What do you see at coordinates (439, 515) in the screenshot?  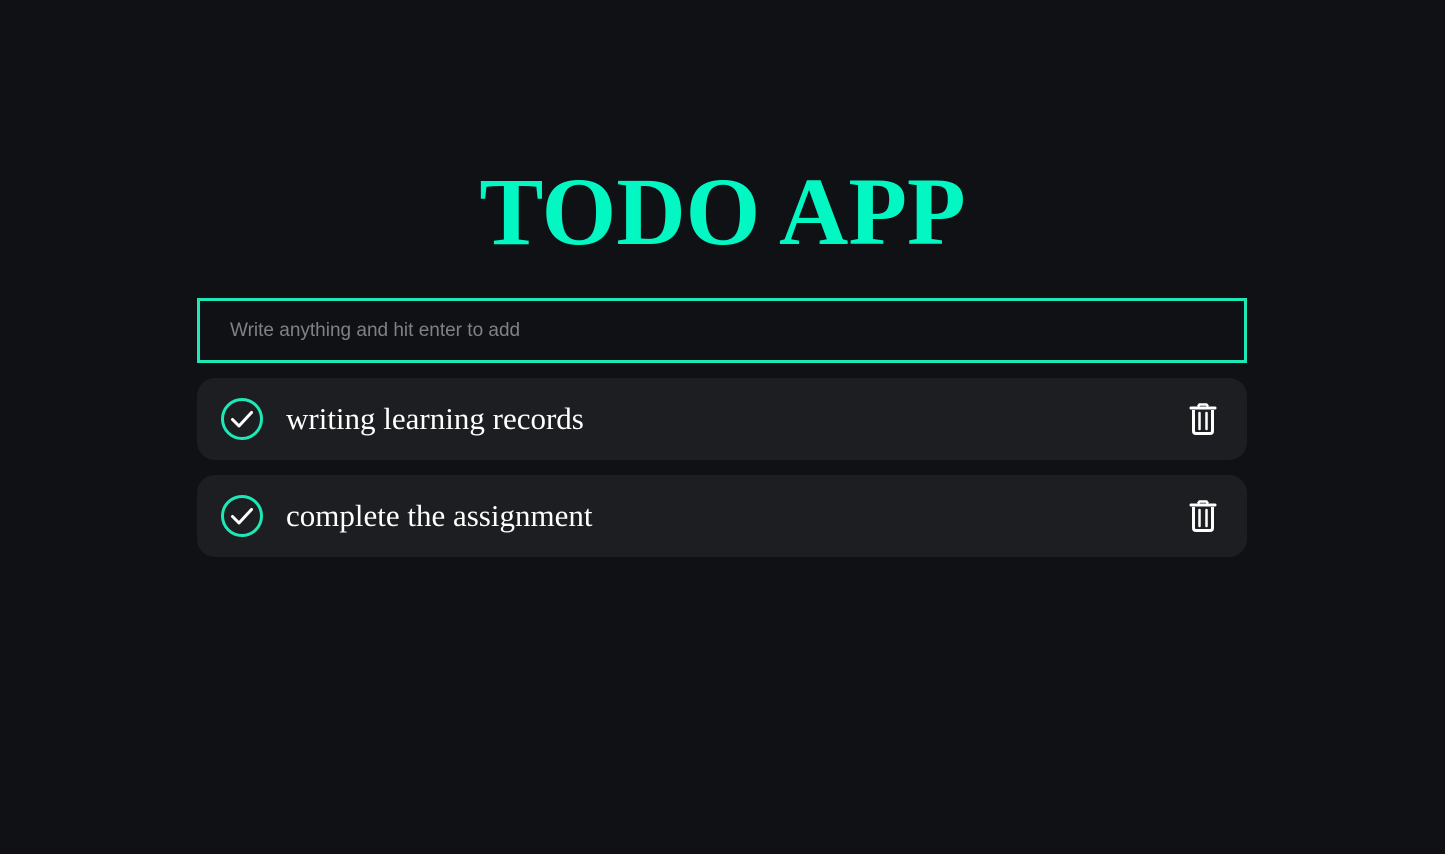 I see `todo-text: complete the assignment` at bounding box center [439, 515].